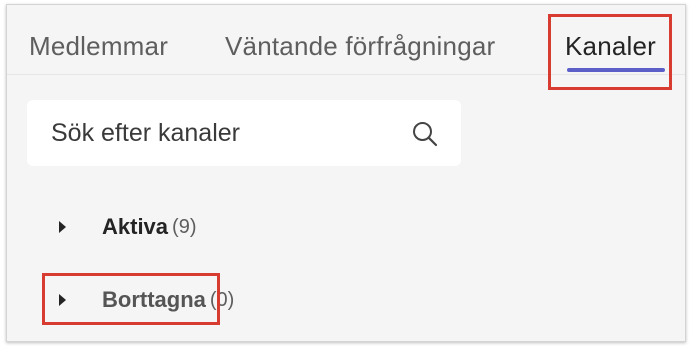 The width and height of the screenshot is (692, 350). I want to click on group-label: Borttagna, so click(154, 299).